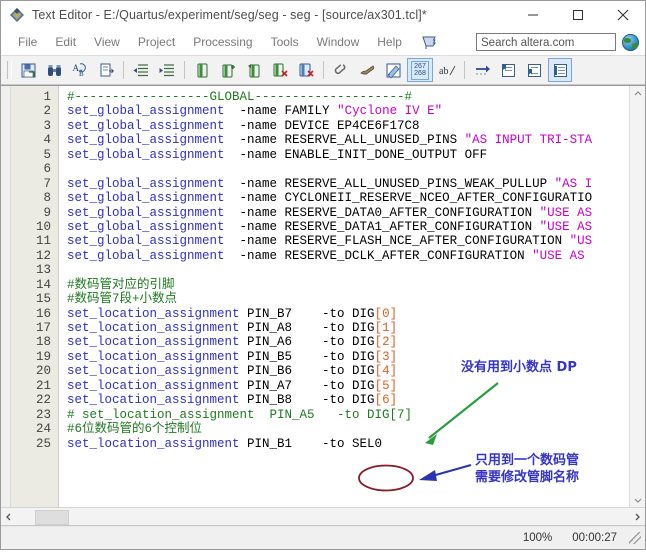 The height and width of the screenshot is (556, 646). I want to click on line-number: 11, so click(43, 241).